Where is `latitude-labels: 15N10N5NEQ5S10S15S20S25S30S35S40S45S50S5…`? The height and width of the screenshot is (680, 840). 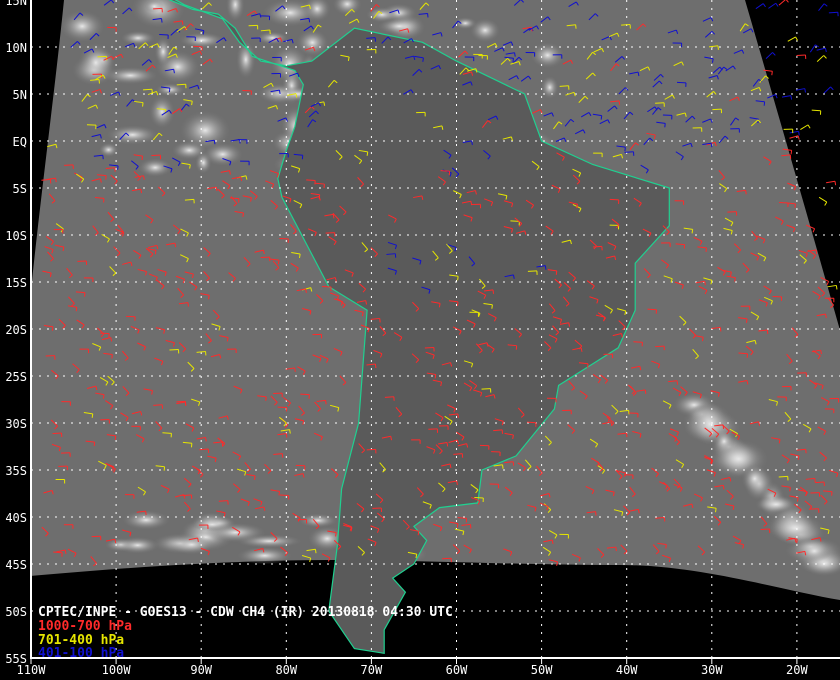 latitude-labels: 15N10N5NEQ5S10S15S20S25S30S35S40S45S50S5… is located at coordinates (16, 333).